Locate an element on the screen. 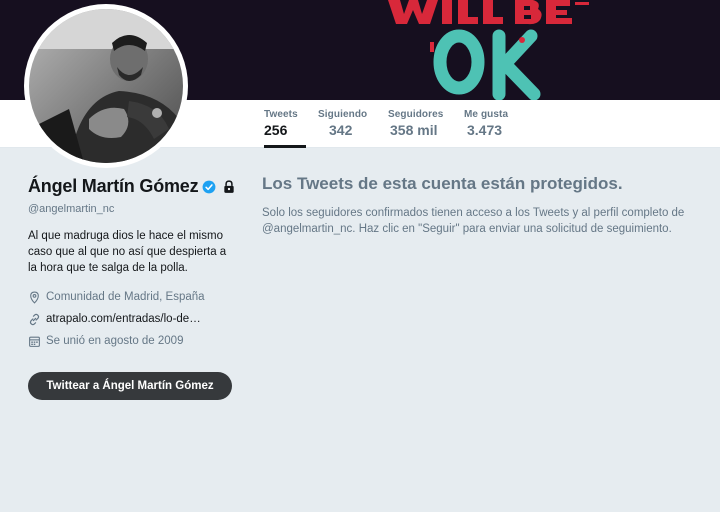  stat-following: Siguiendo 342 is located at coordinates (342, 124).